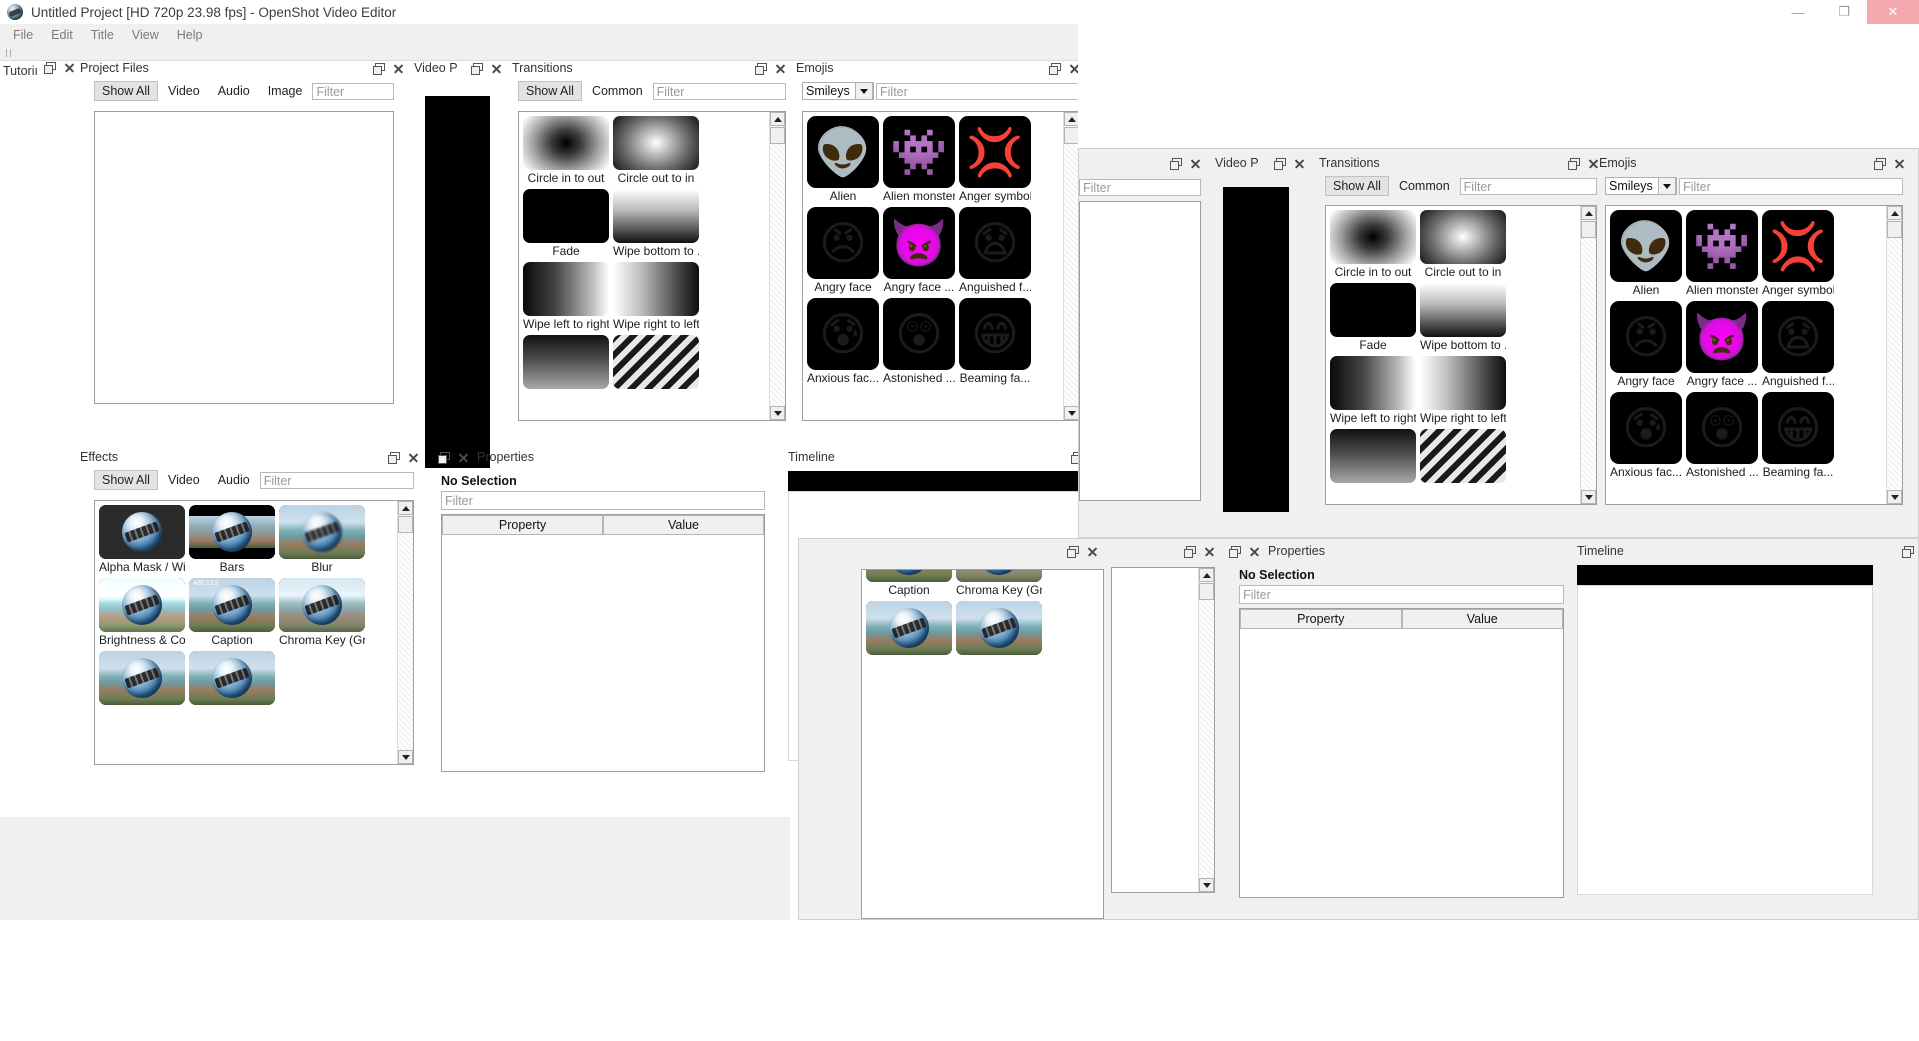 The width and height of the screenshot is (1919, 1041). I want to click on transitions-scrollbar, so click(777, 266).